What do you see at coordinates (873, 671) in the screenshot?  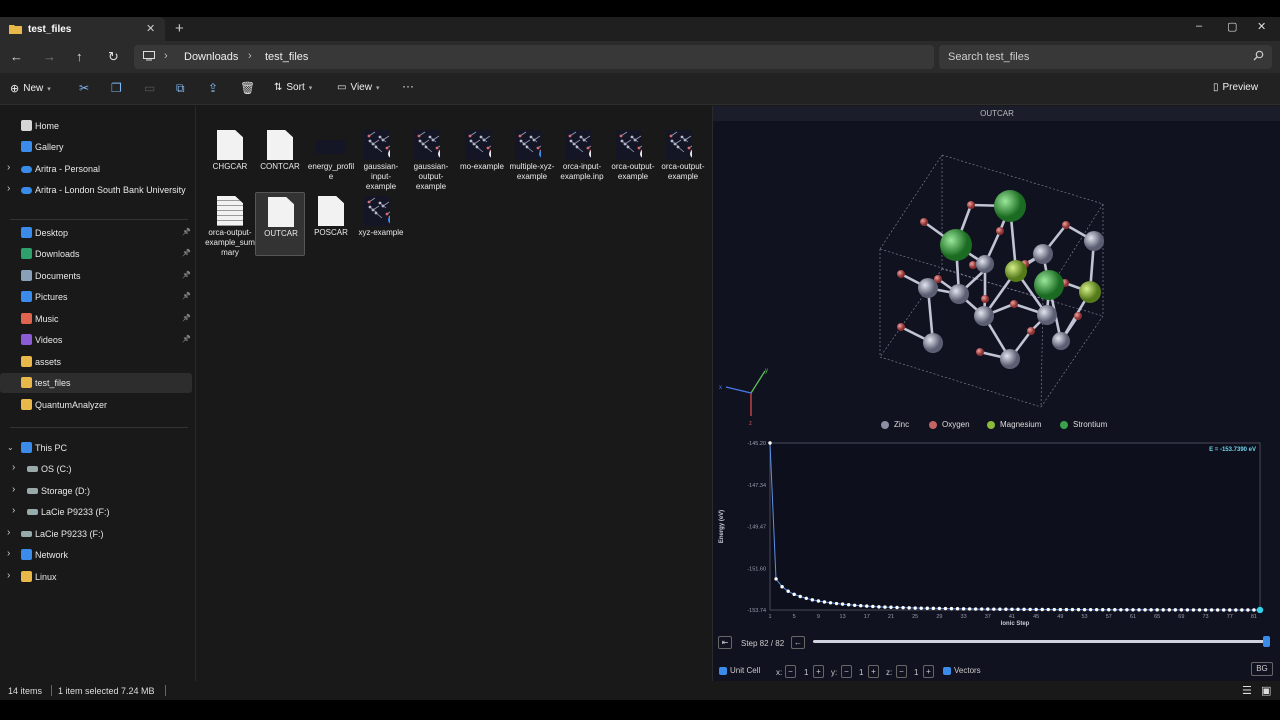 I see `y-increment-button: +` at bounding box center [873, 671].